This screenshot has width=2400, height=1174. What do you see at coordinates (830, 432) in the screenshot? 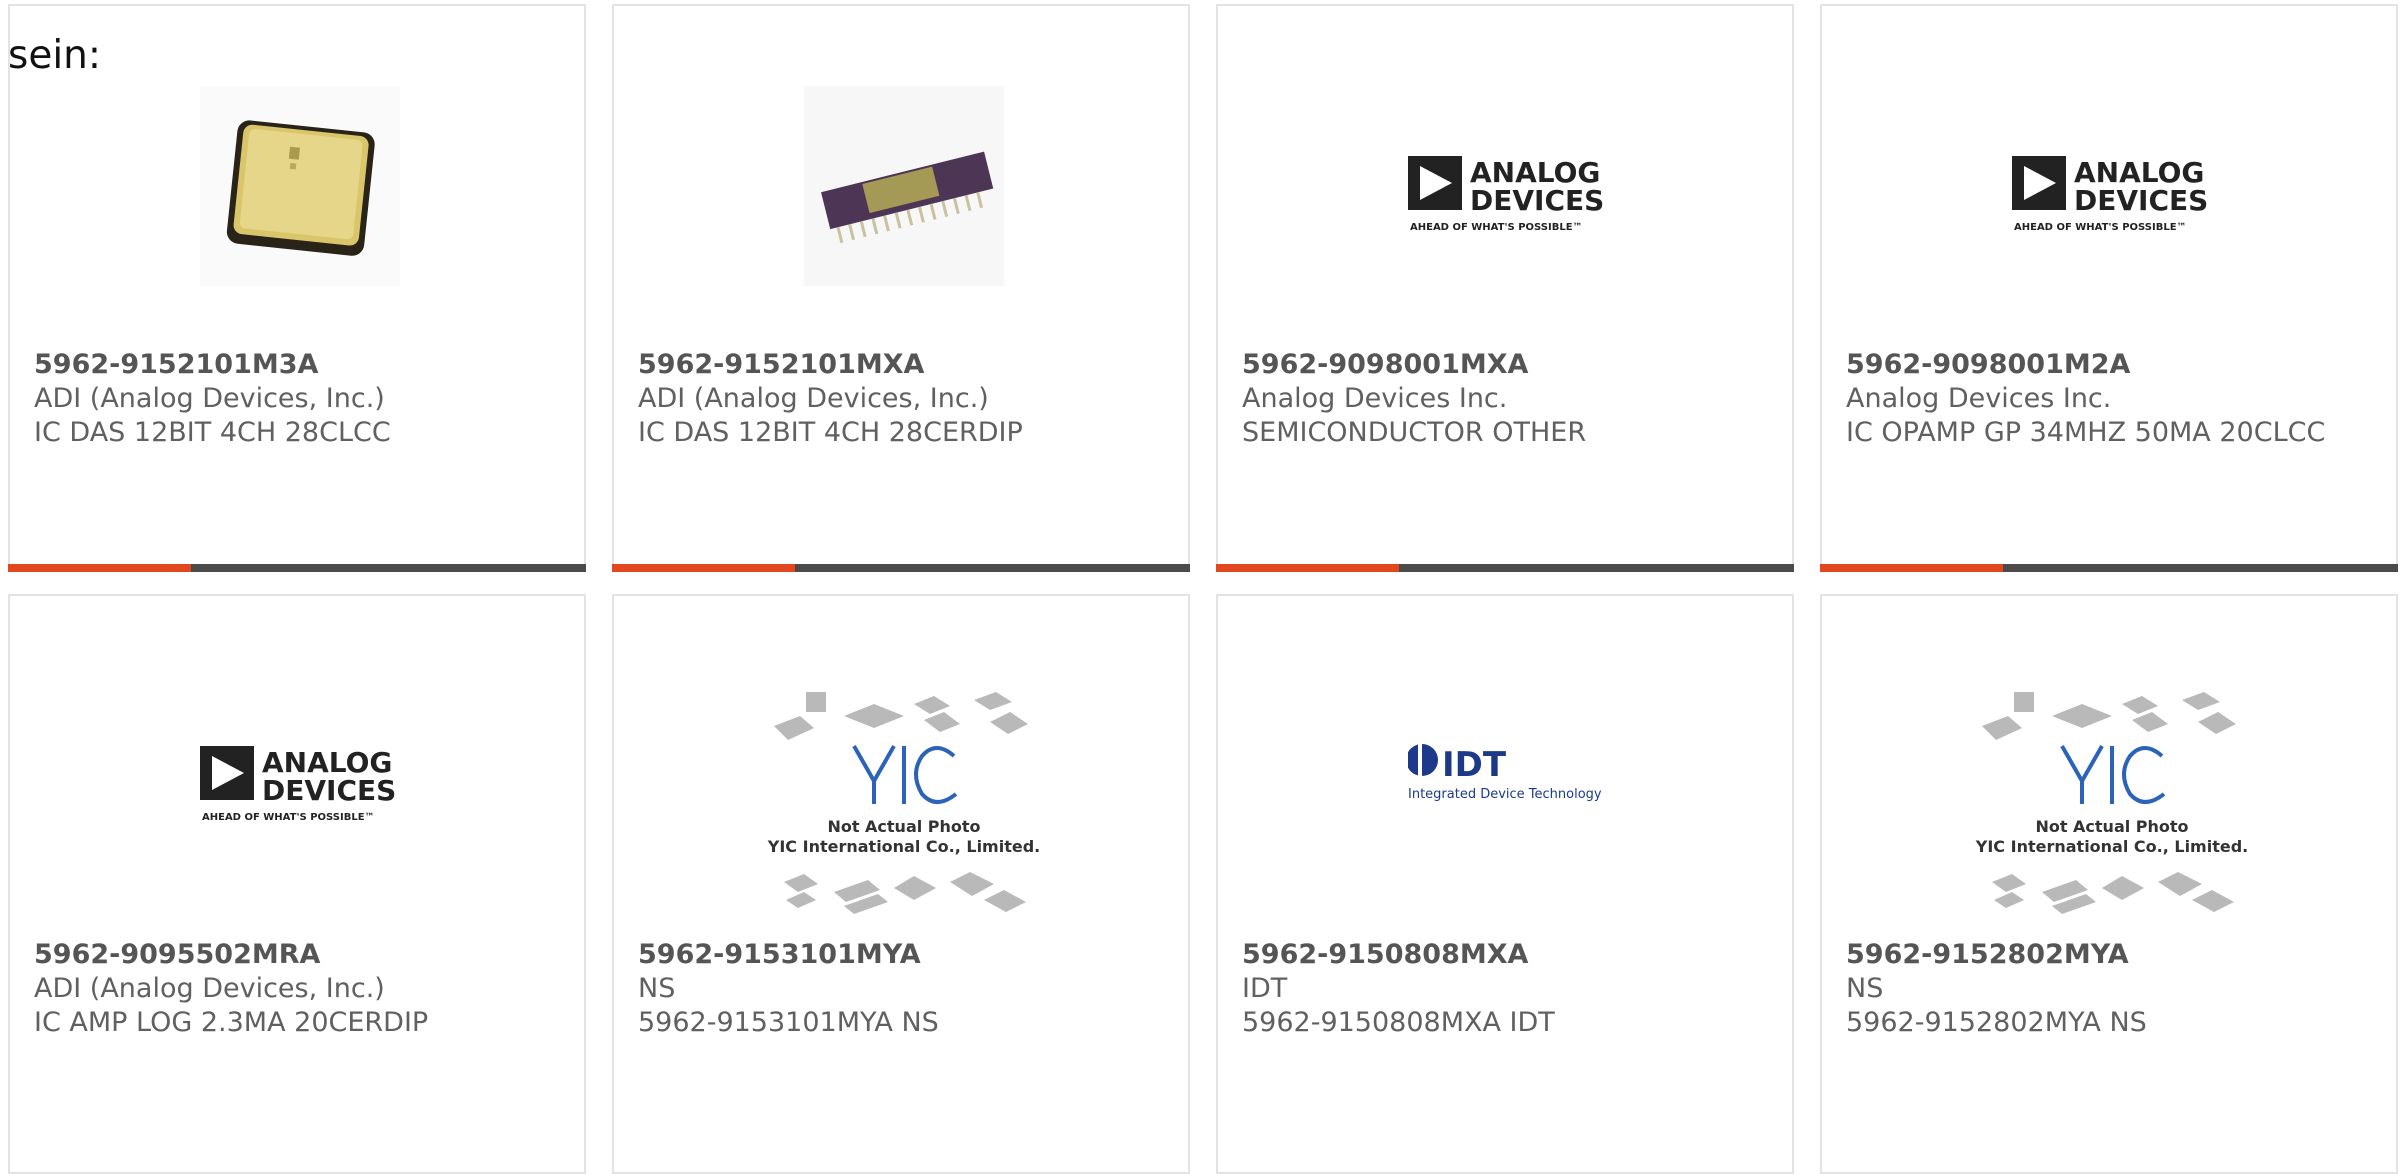
I see `description: IC DAS 12BIT 4CH 28CERDIP` at bounding box center [830, 432].